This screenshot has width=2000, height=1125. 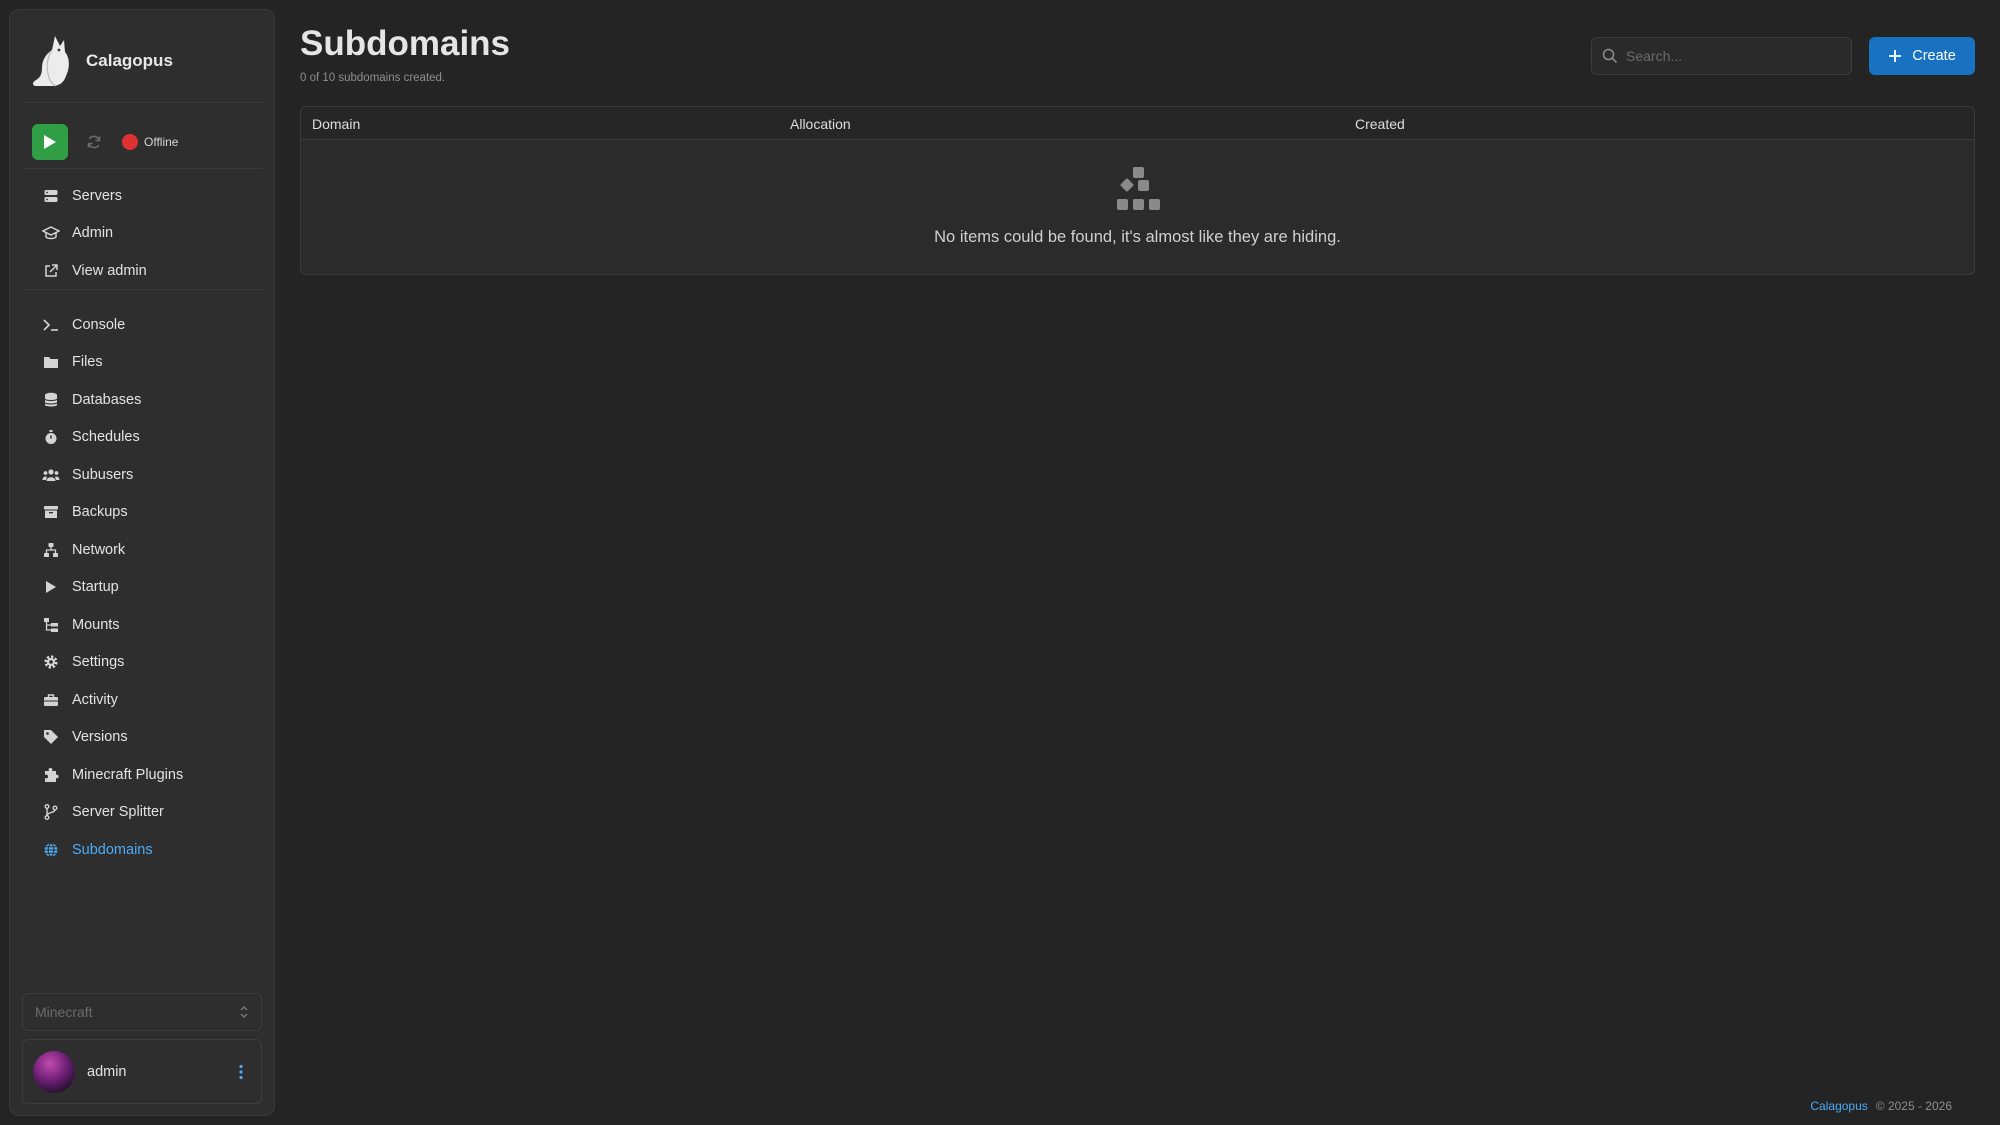 What do you see at coordinates (103, 474) in the screenshot?
I see `nav-label: Subusers` at bounding box center [103, 474].